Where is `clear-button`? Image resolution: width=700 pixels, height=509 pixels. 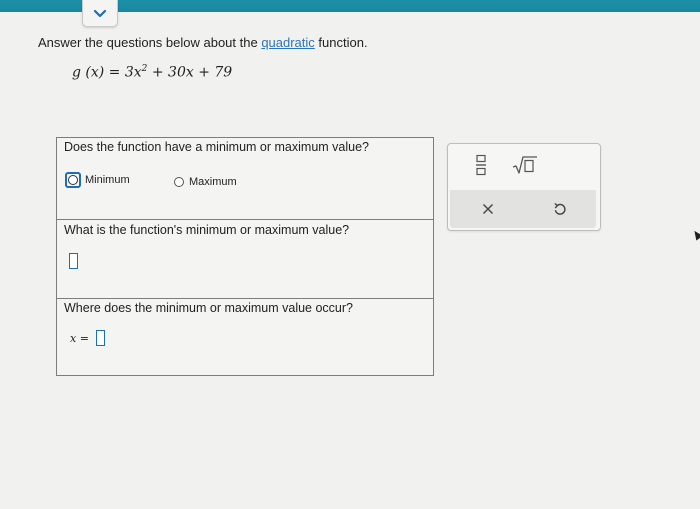 clear-button is located at coordinates (488, 209).